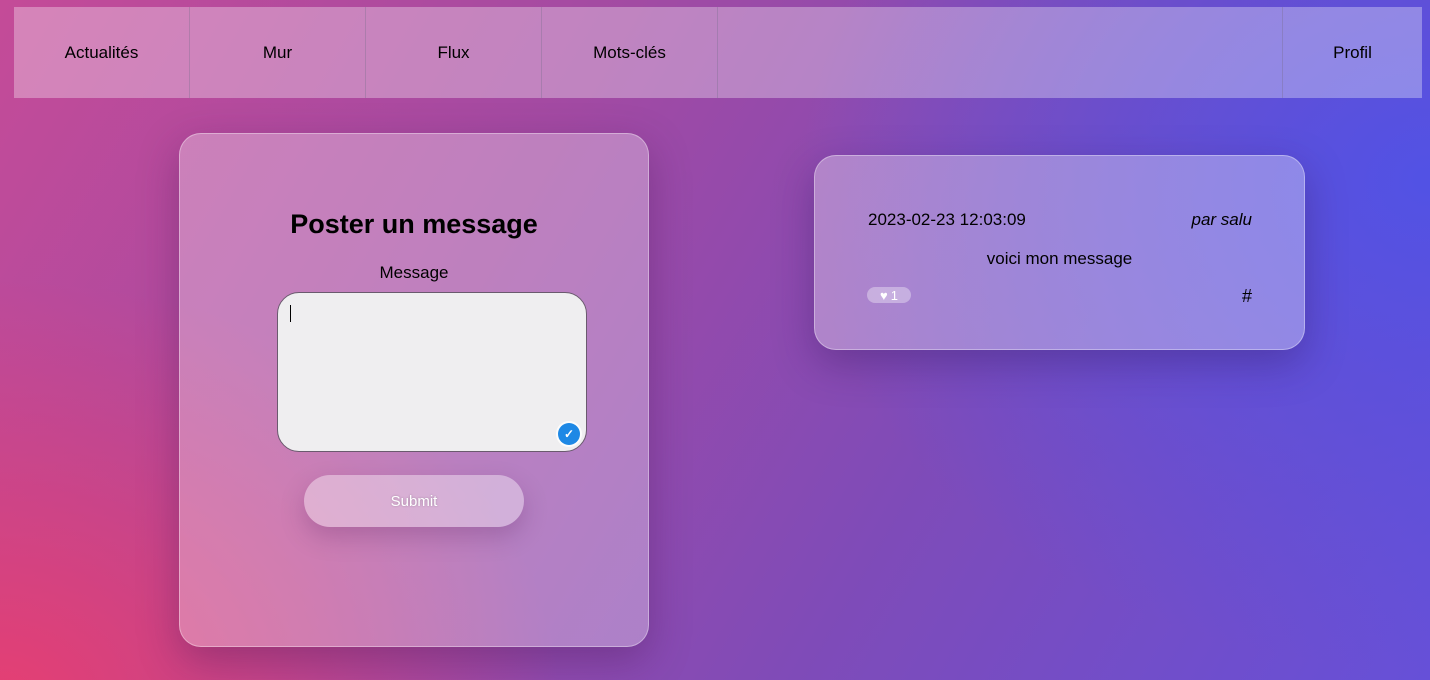 This screenshot has height=680, width=1430. I want to click on post-date: 2023-02-23 12:03:09, so click(947, 219).